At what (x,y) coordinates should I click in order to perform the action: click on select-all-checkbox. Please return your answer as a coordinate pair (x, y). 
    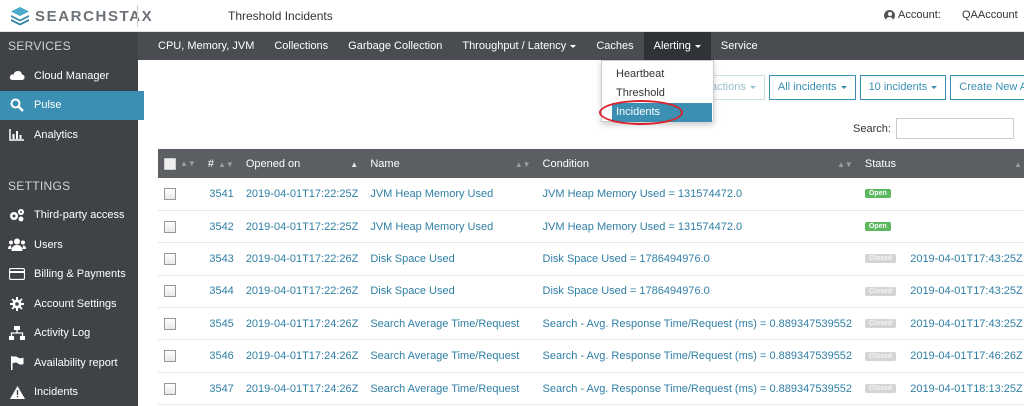
    Looking at the image, I should click on (170, 163).